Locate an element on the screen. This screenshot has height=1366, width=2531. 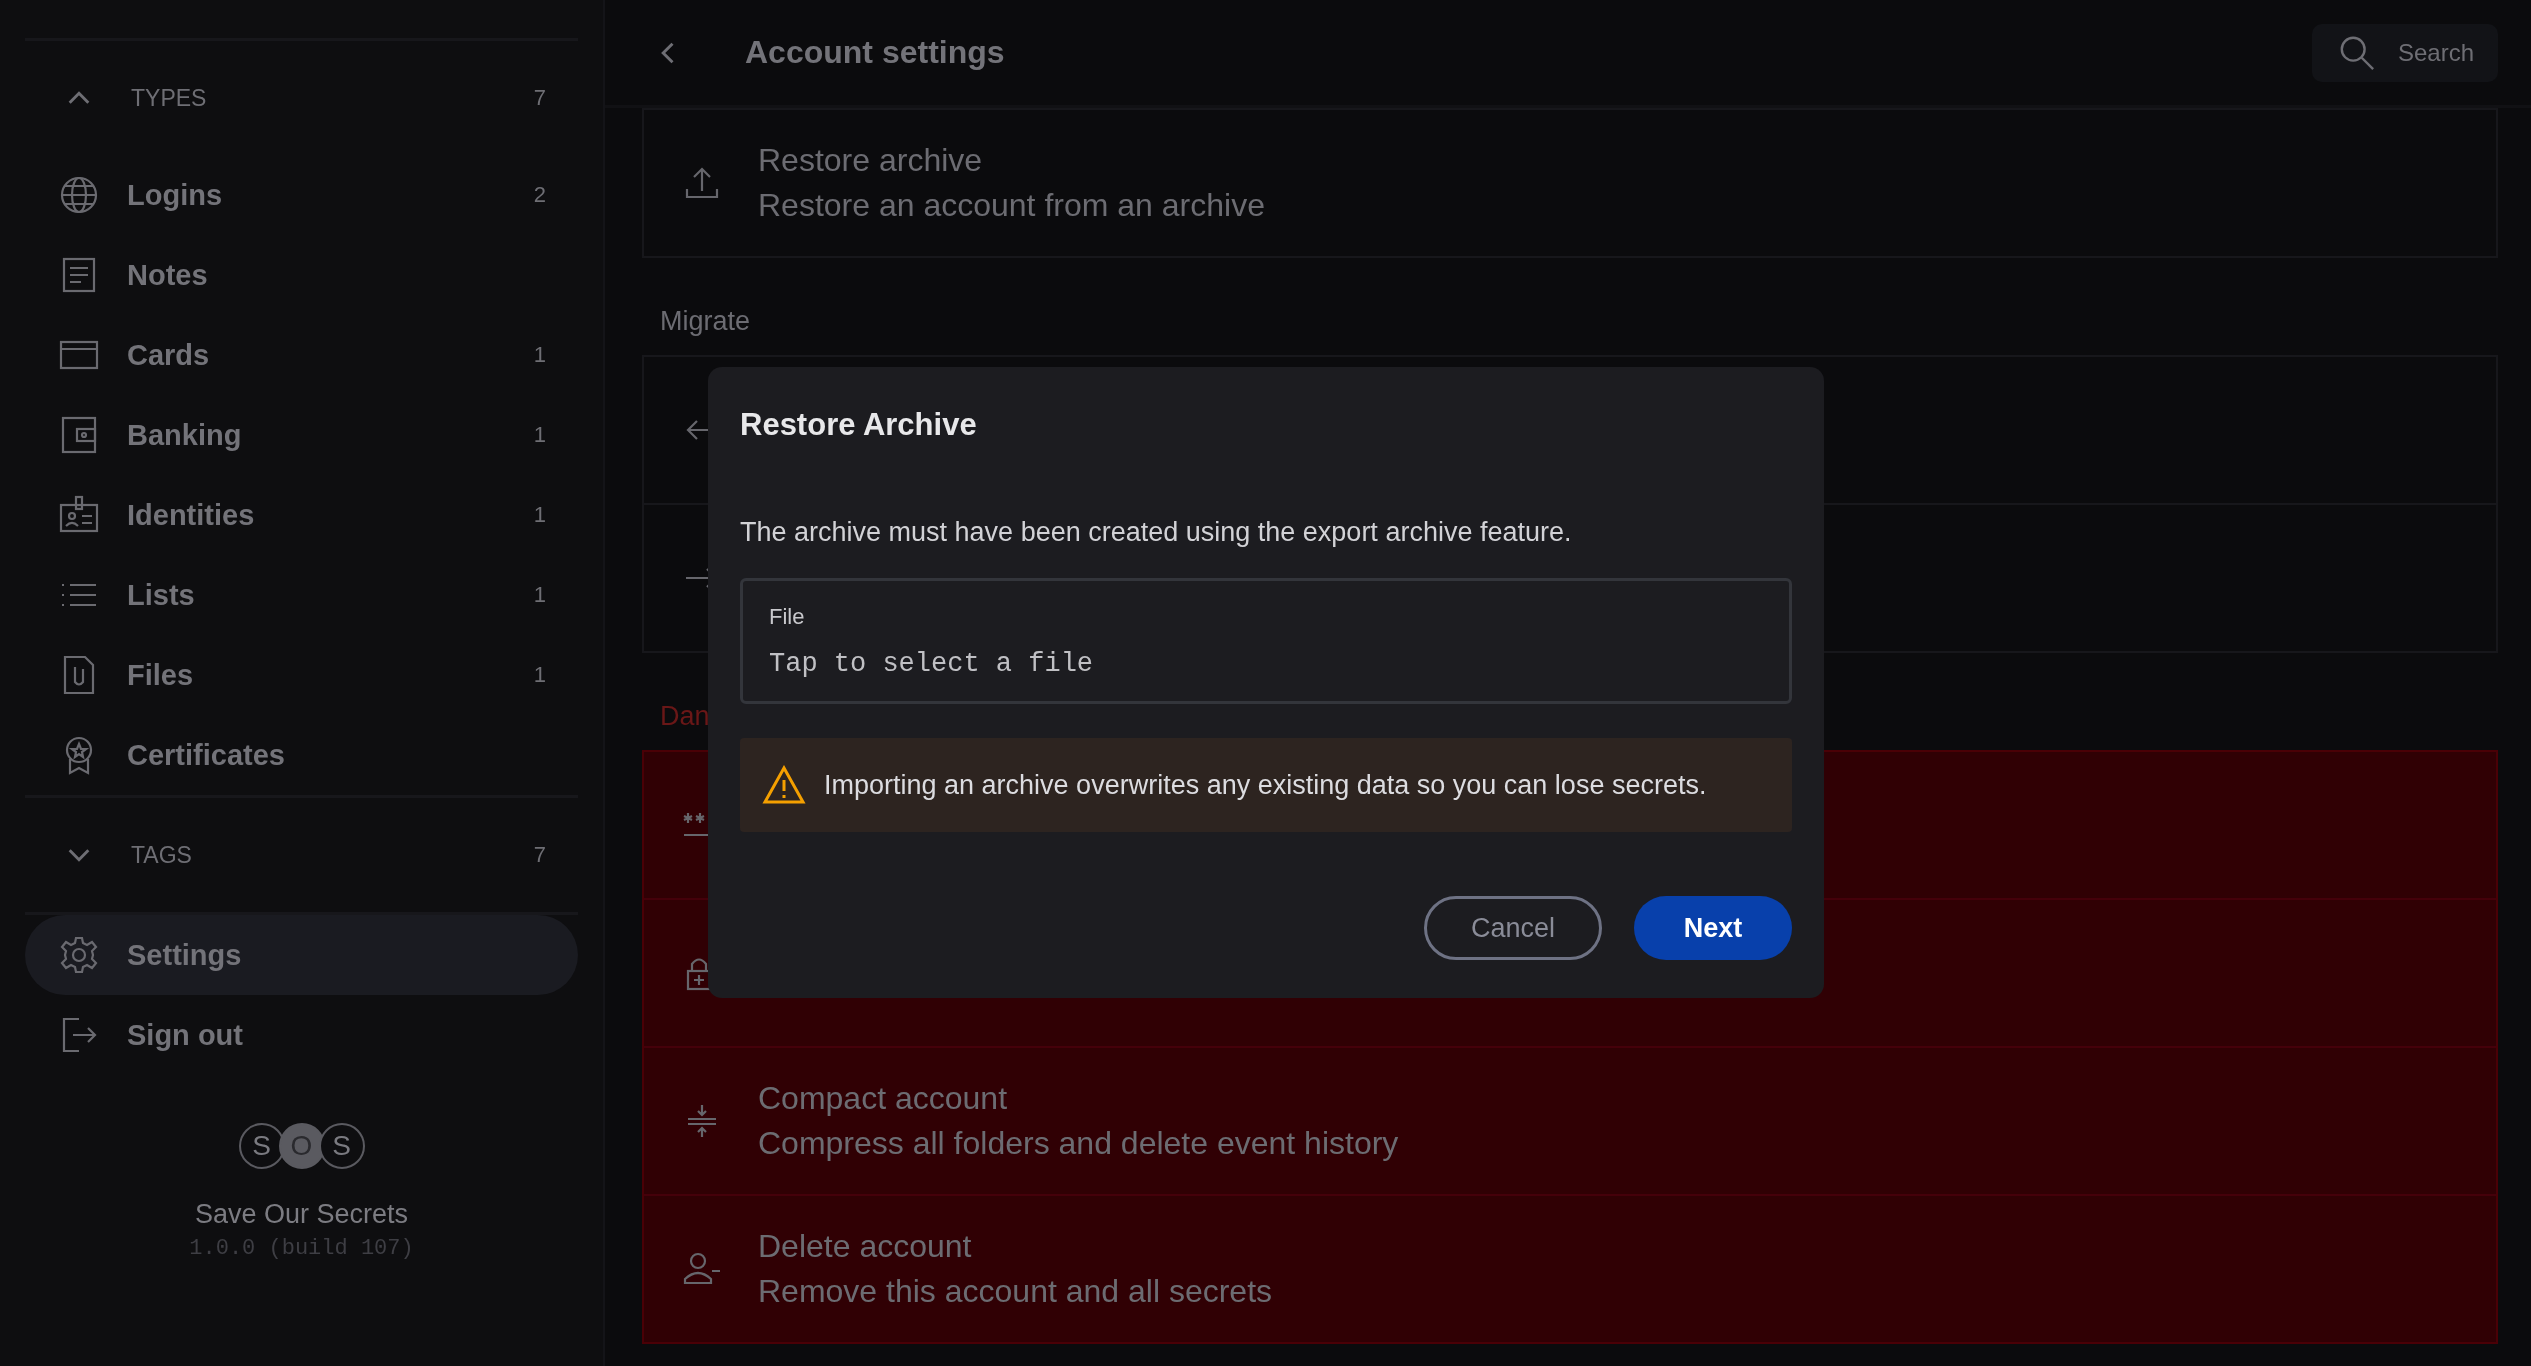
cancel-button: Cancel is located at coordinates (1513, 928).